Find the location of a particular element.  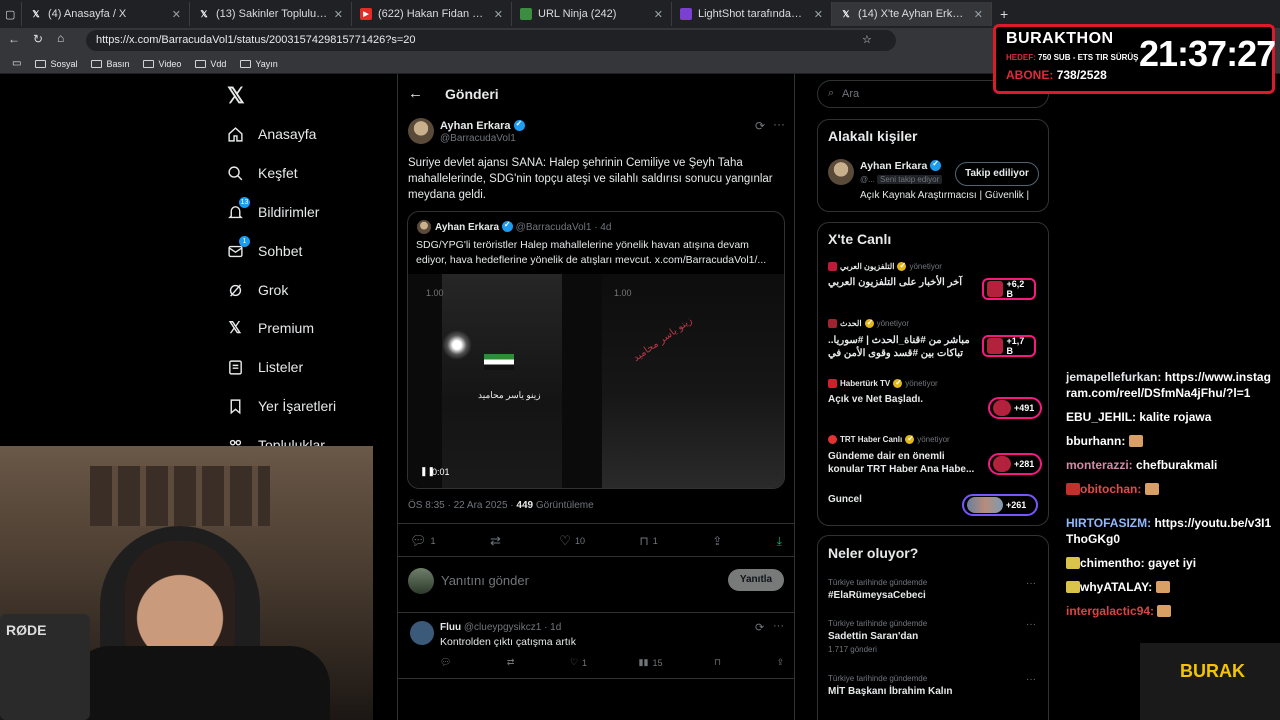

folder-icon is located at coordinates (97, 63).